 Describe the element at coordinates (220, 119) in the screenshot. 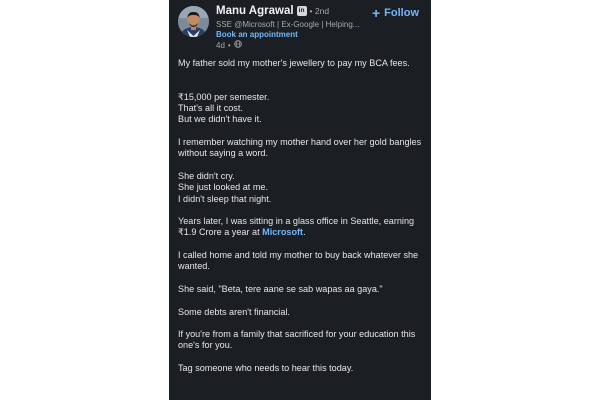

I see `post-line: But we didn't have it.` at that location.